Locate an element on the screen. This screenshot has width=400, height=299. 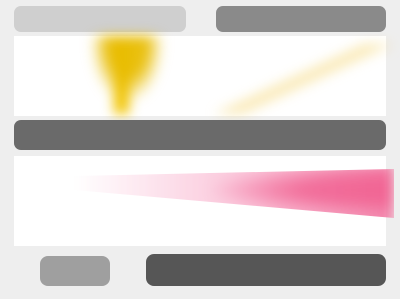
middle-bar is located at coordinates (200, 135).